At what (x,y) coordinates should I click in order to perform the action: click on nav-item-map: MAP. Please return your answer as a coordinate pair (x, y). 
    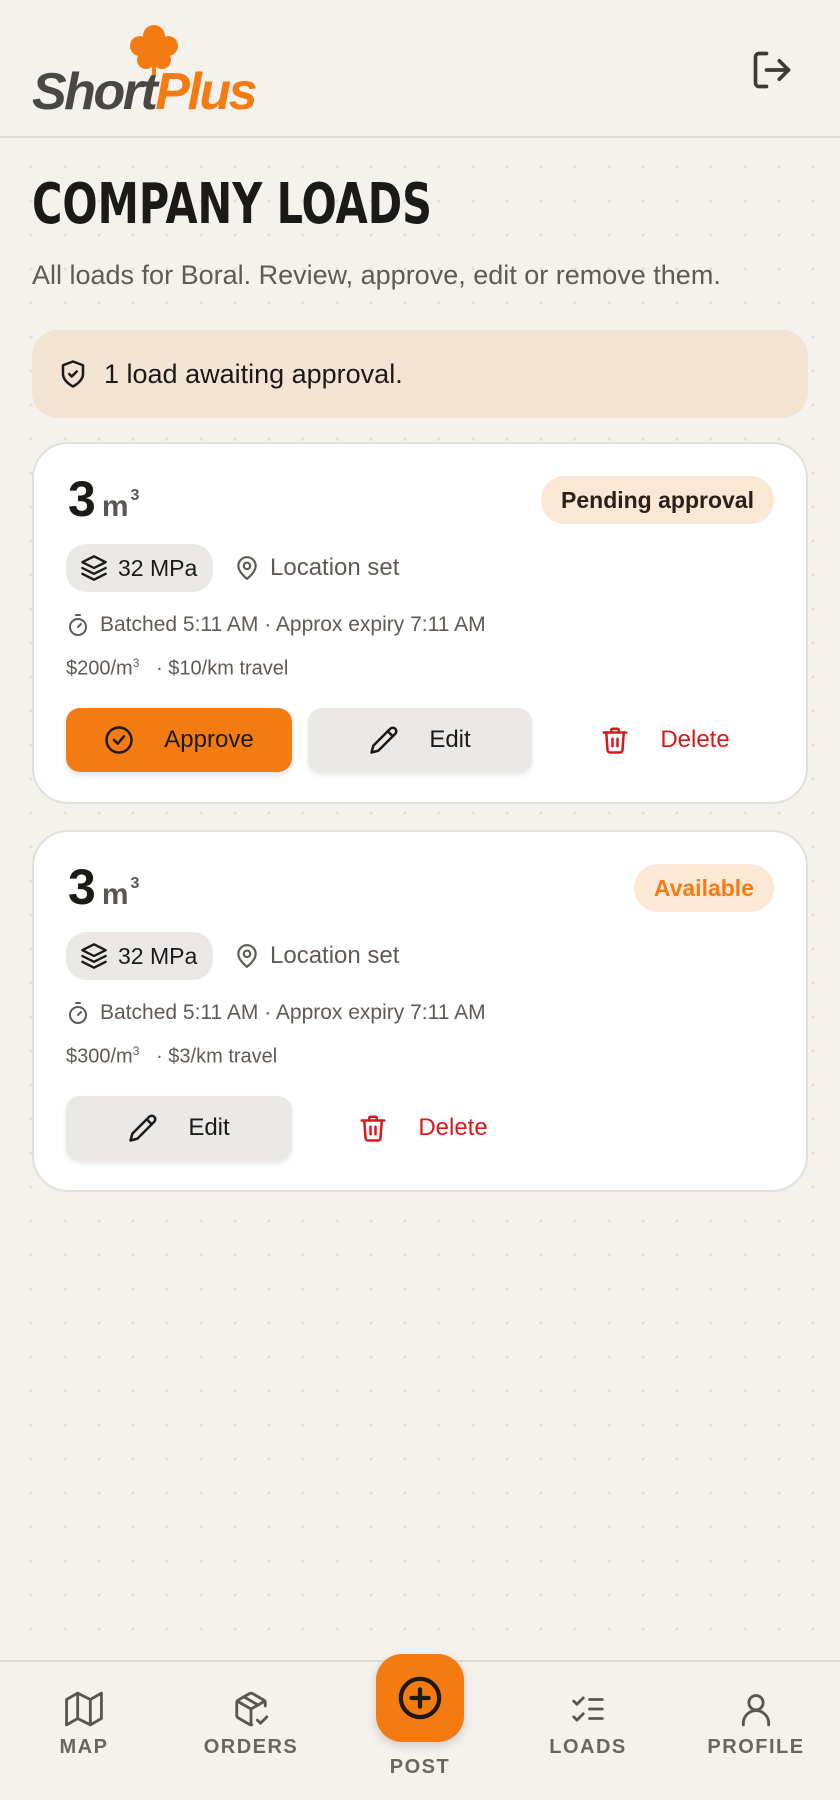
    Looking at the image, I should click on (84, 1724).